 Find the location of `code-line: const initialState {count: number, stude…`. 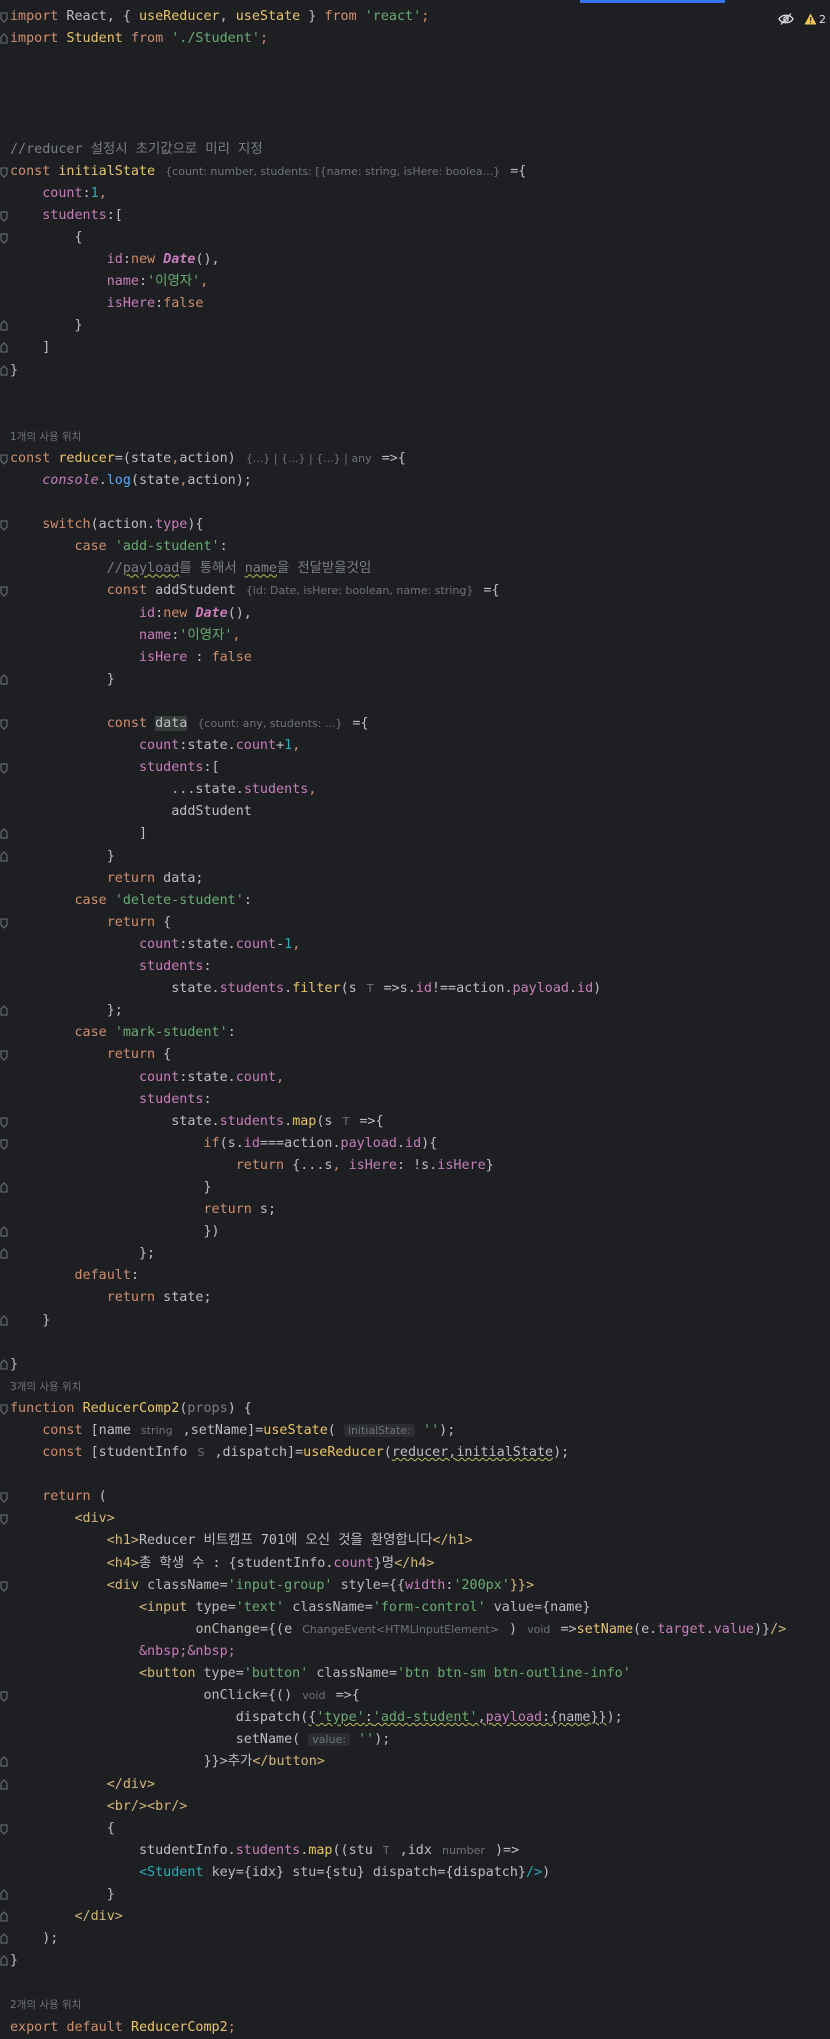

code-line: const initialState {count: number, stude… is located at coordinates (415, 172).